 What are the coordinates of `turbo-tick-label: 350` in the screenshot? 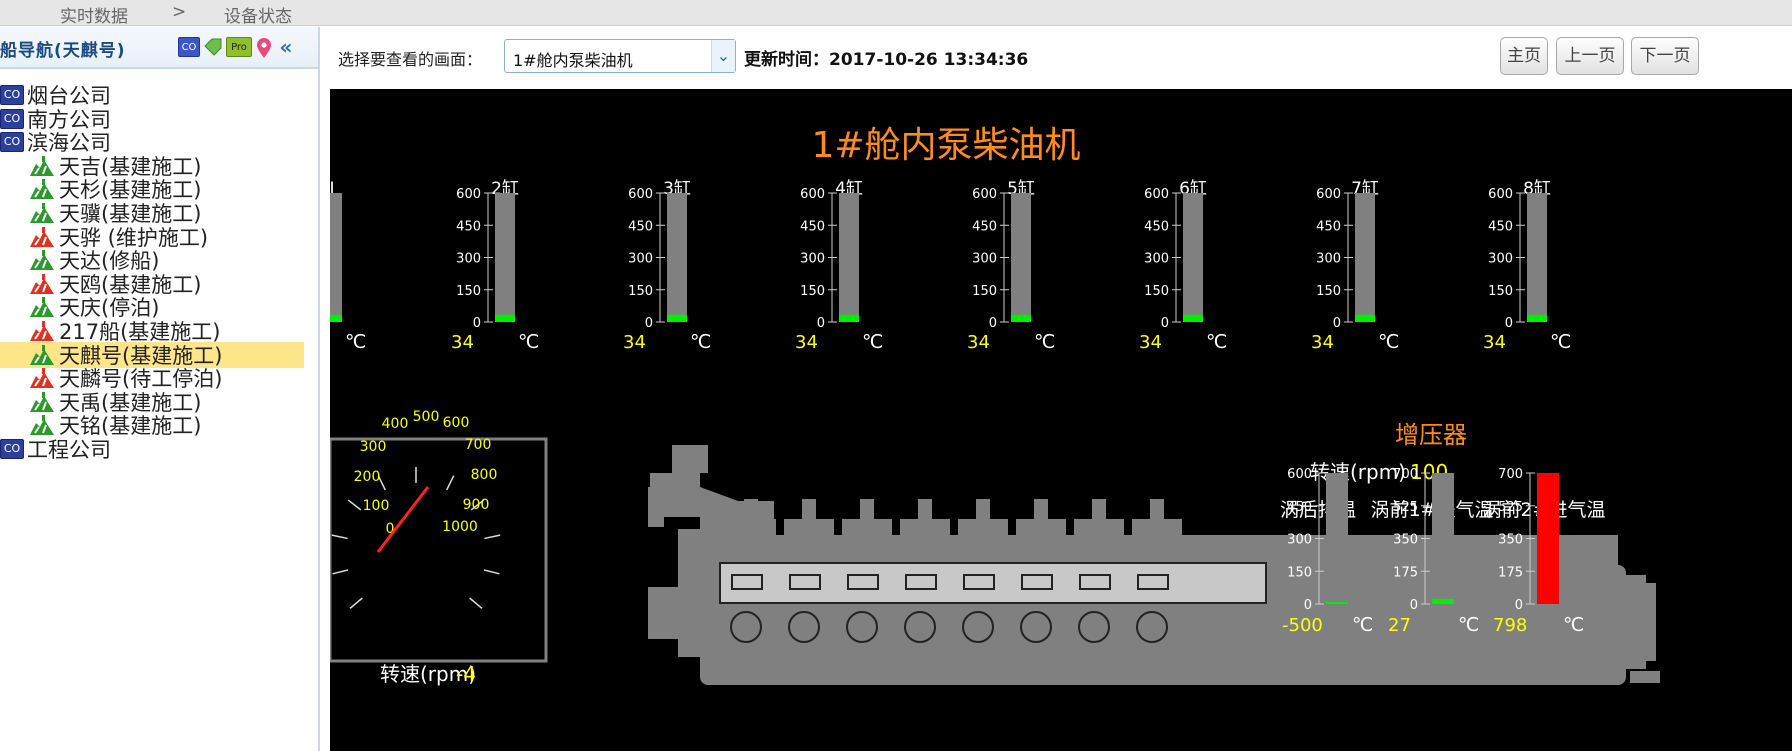 It's located at (1405, 540).